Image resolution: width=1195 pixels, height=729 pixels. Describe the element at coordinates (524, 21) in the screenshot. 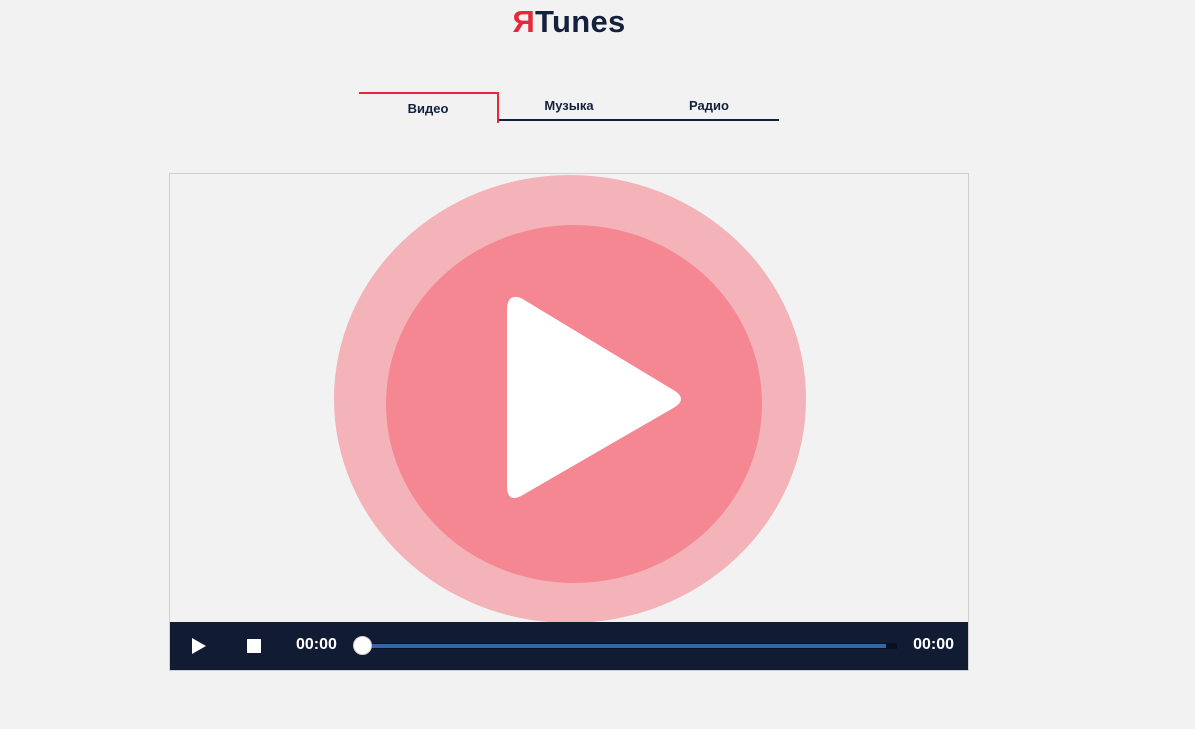

I see `logo-mark: Я` at that location.